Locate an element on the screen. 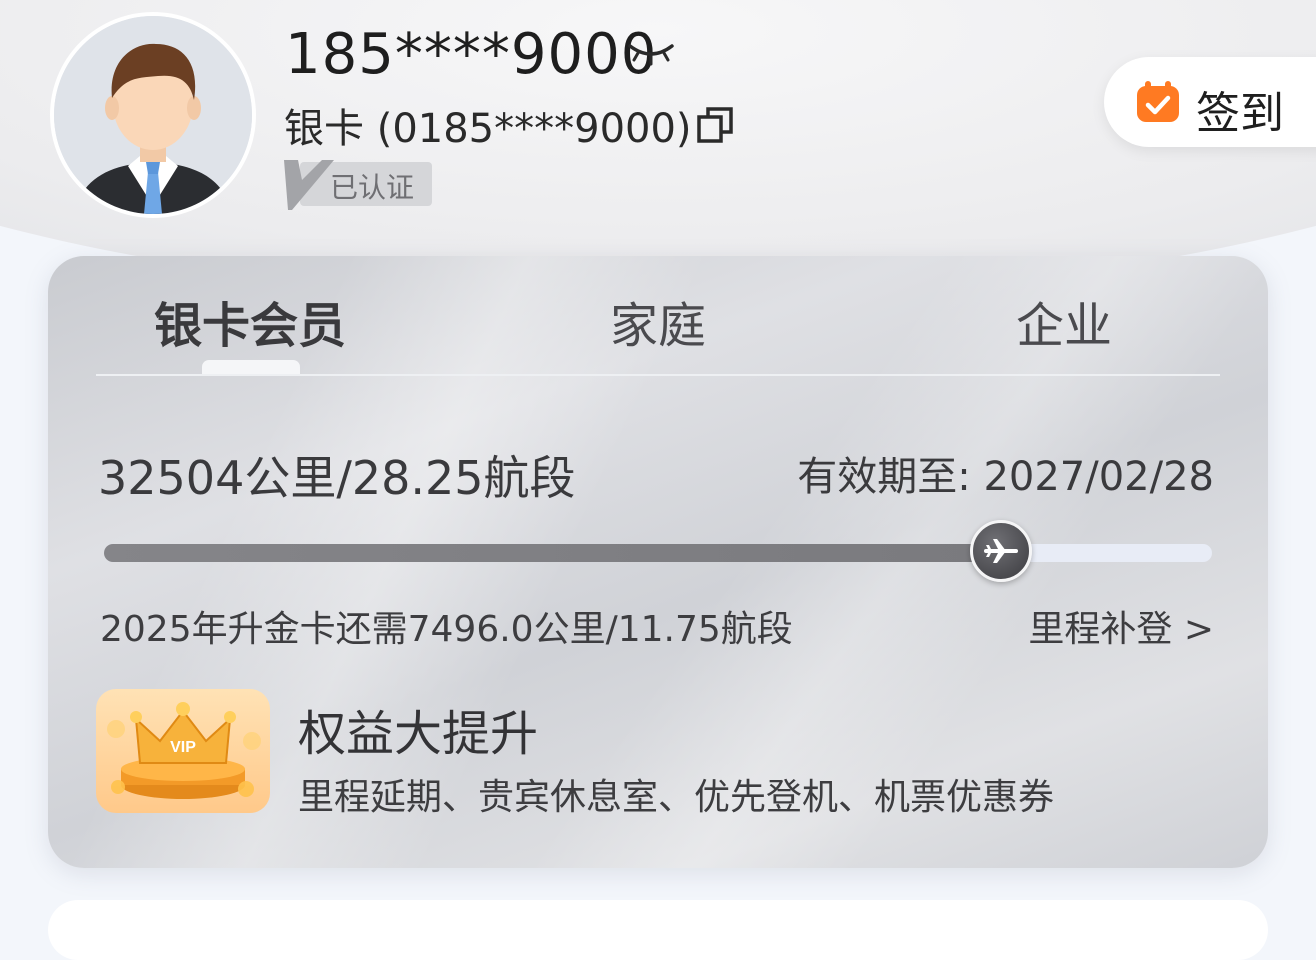  vip-crown-icon: VIP is located at coordinates (183, 751).